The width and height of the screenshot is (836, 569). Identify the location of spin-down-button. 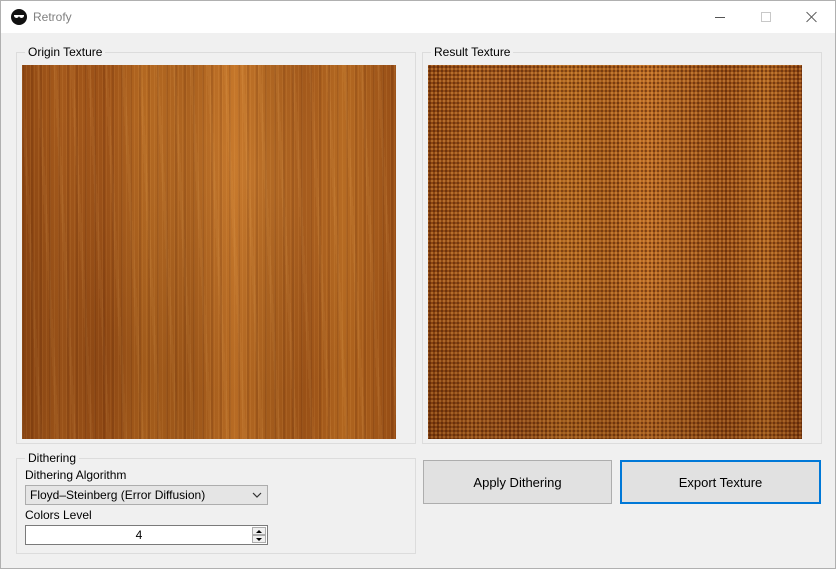
(259, 539).